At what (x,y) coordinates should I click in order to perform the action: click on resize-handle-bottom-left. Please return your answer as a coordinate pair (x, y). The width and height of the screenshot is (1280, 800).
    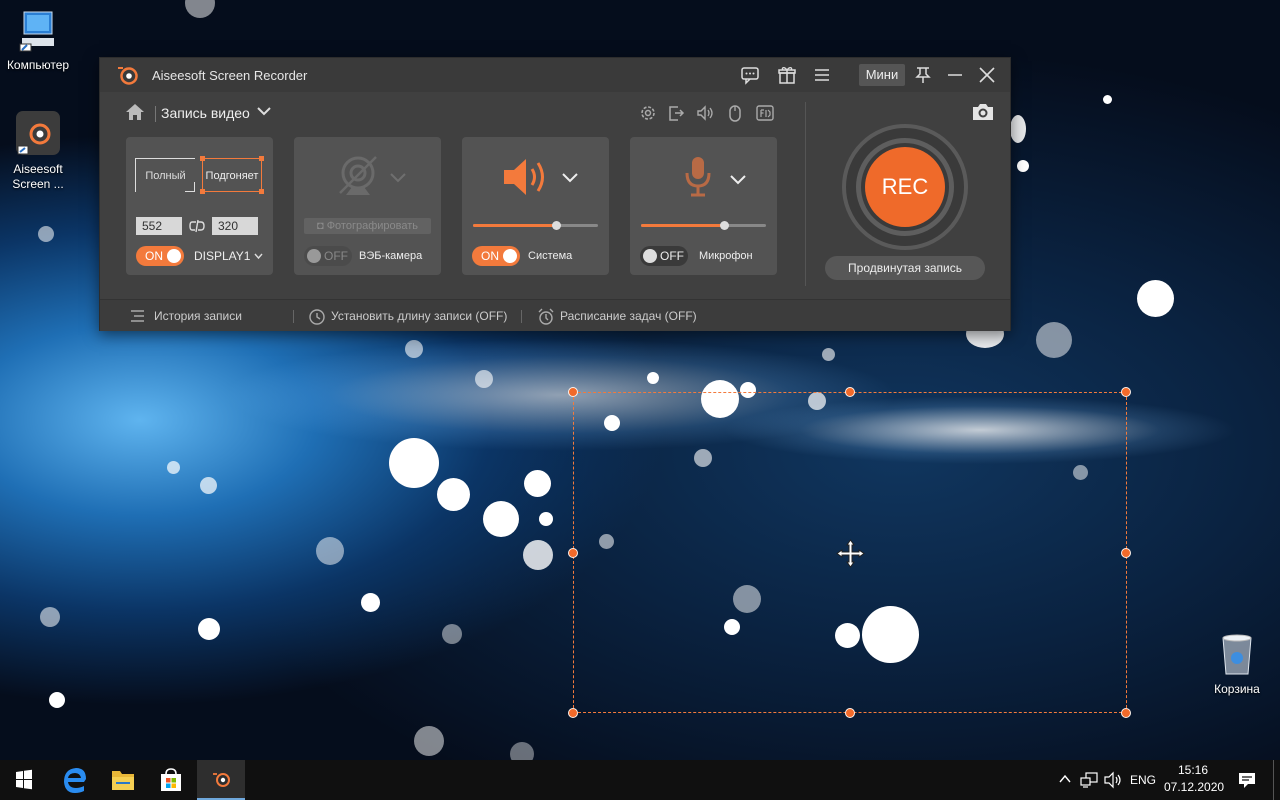
    Looking at the image, I should click on (573, 713).